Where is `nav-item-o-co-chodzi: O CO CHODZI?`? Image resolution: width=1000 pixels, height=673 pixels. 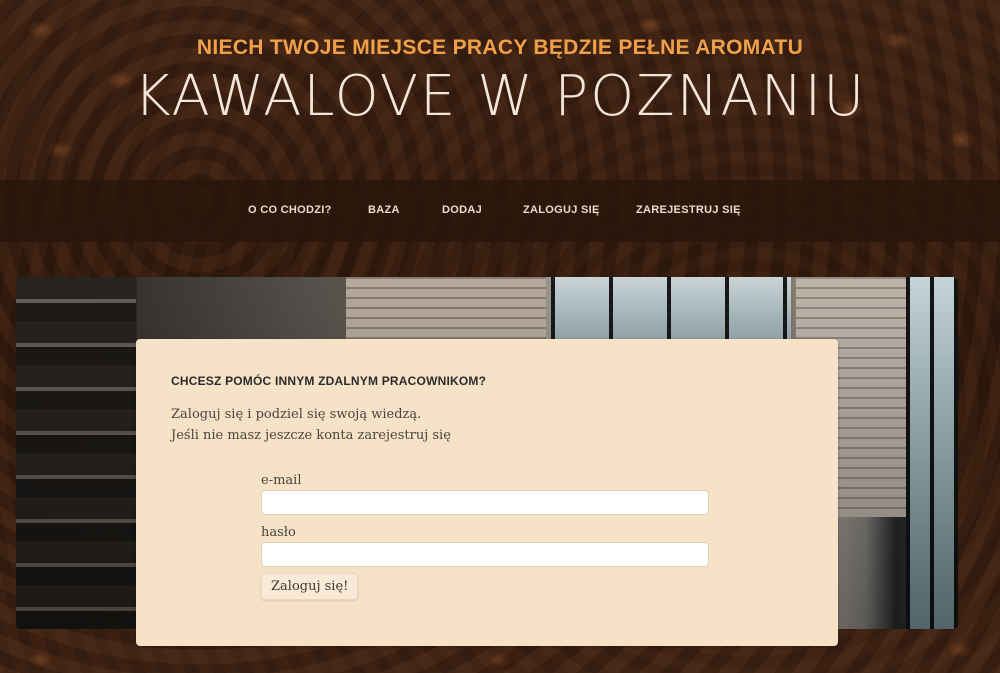
nav-item-o-co-chodzi: O CO CHODZI? is located at coordinates (290, 210).